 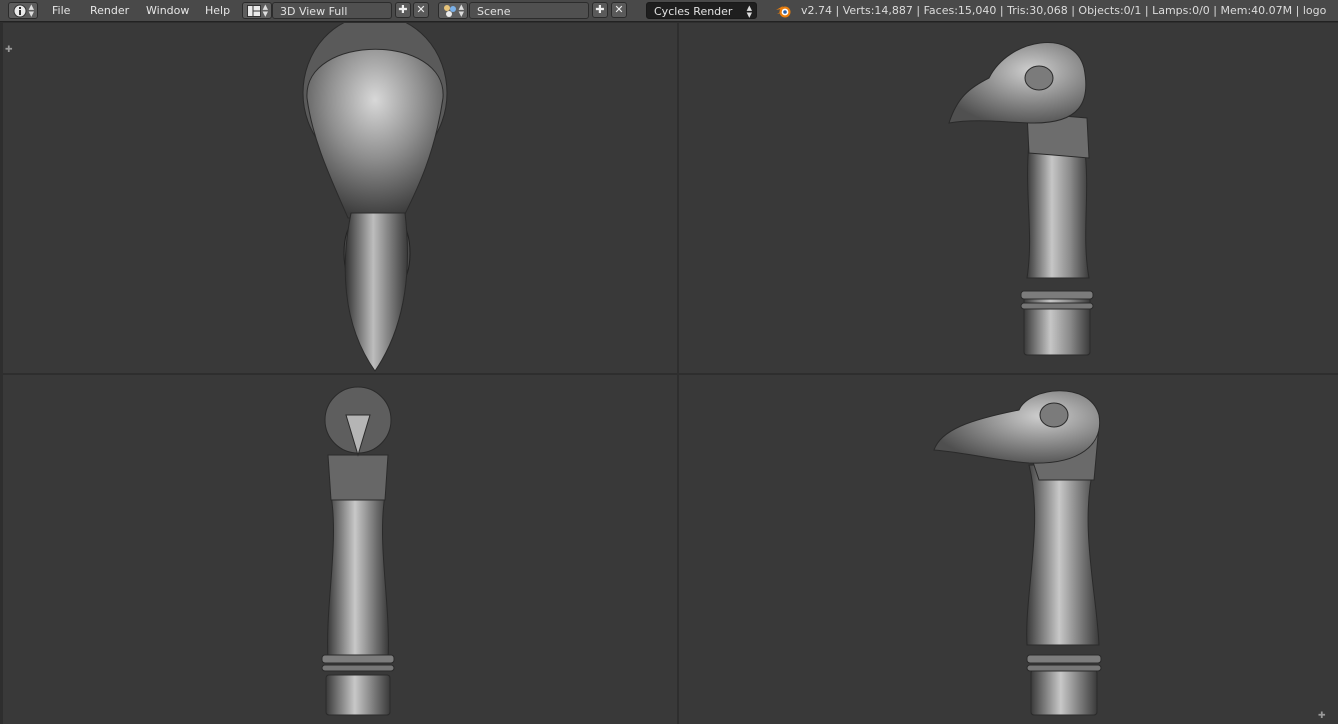 What do you see at coordinates (109, 10) in the screenshot?
I see `menu-render: Render` at bounding box center [109, 10].